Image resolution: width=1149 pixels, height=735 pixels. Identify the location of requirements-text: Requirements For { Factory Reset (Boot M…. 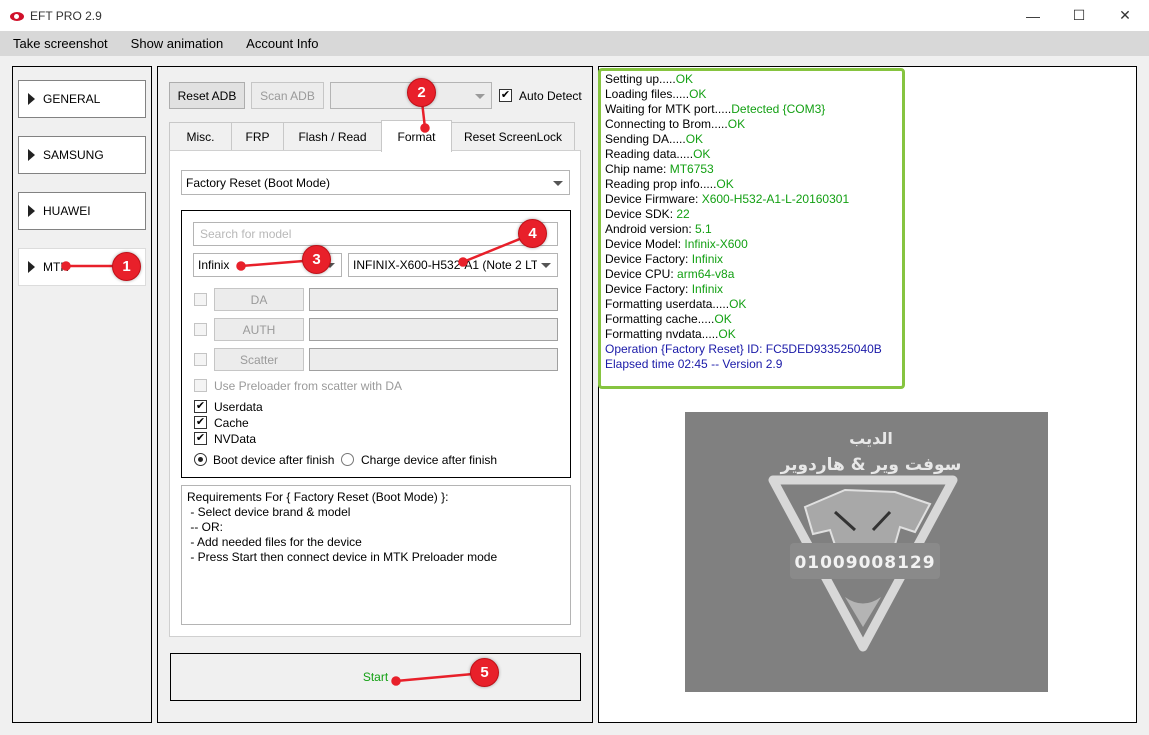
(376, 555).